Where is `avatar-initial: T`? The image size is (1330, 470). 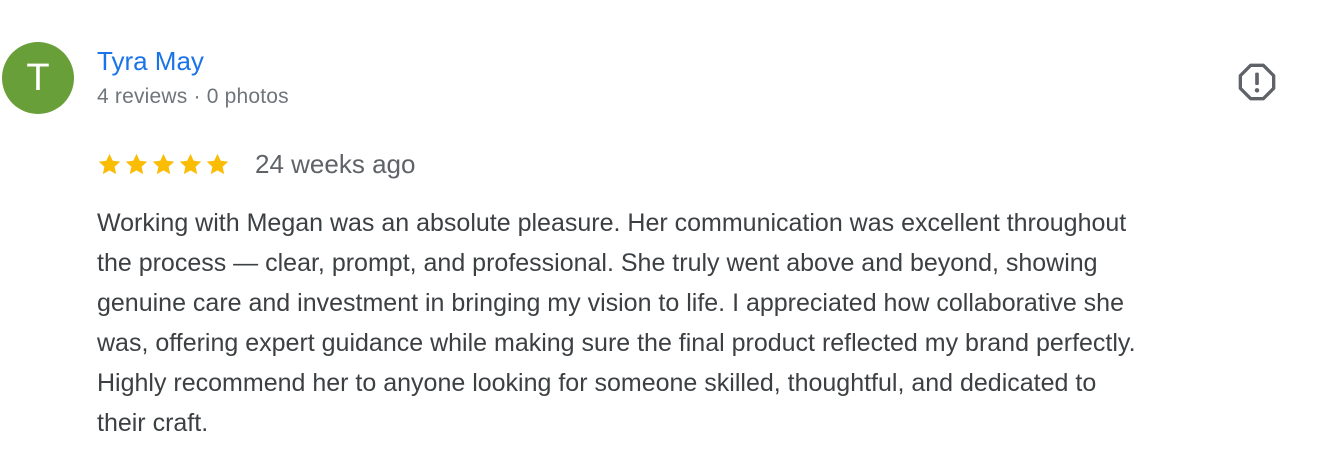 avatar-initial: T is located at coordinates (38, 78).